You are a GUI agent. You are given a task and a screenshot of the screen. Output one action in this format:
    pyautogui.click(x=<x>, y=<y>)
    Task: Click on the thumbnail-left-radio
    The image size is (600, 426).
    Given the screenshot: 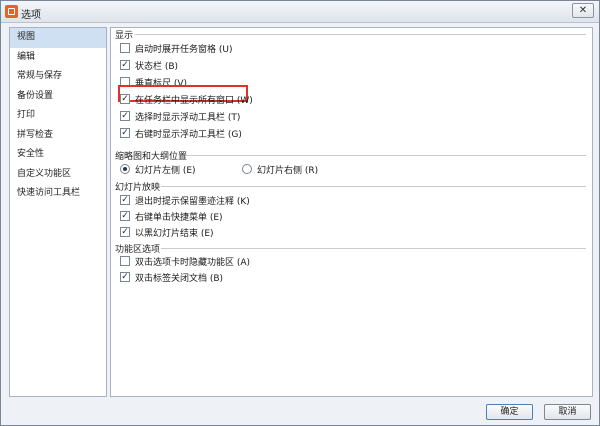 What is the action you would take?
    pyautogui.click(x=125, y=169)
    